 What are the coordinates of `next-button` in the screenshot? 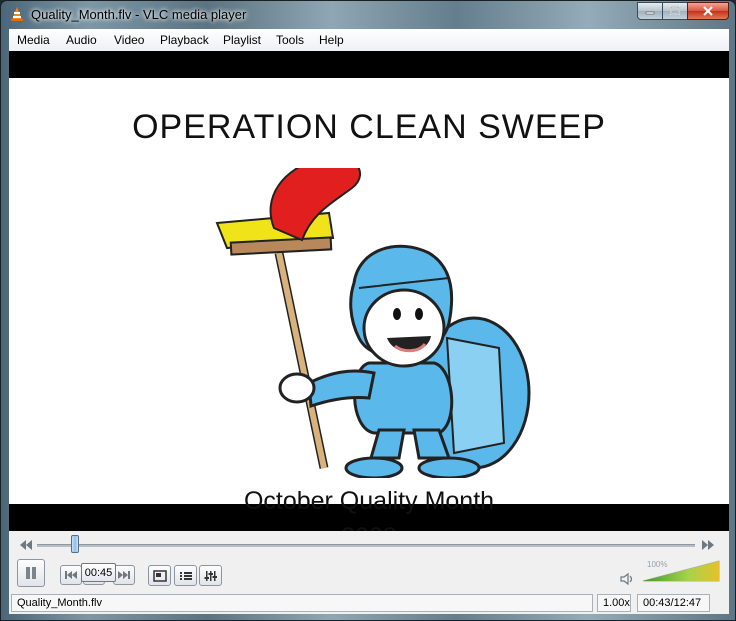 It's located at (124, 575).